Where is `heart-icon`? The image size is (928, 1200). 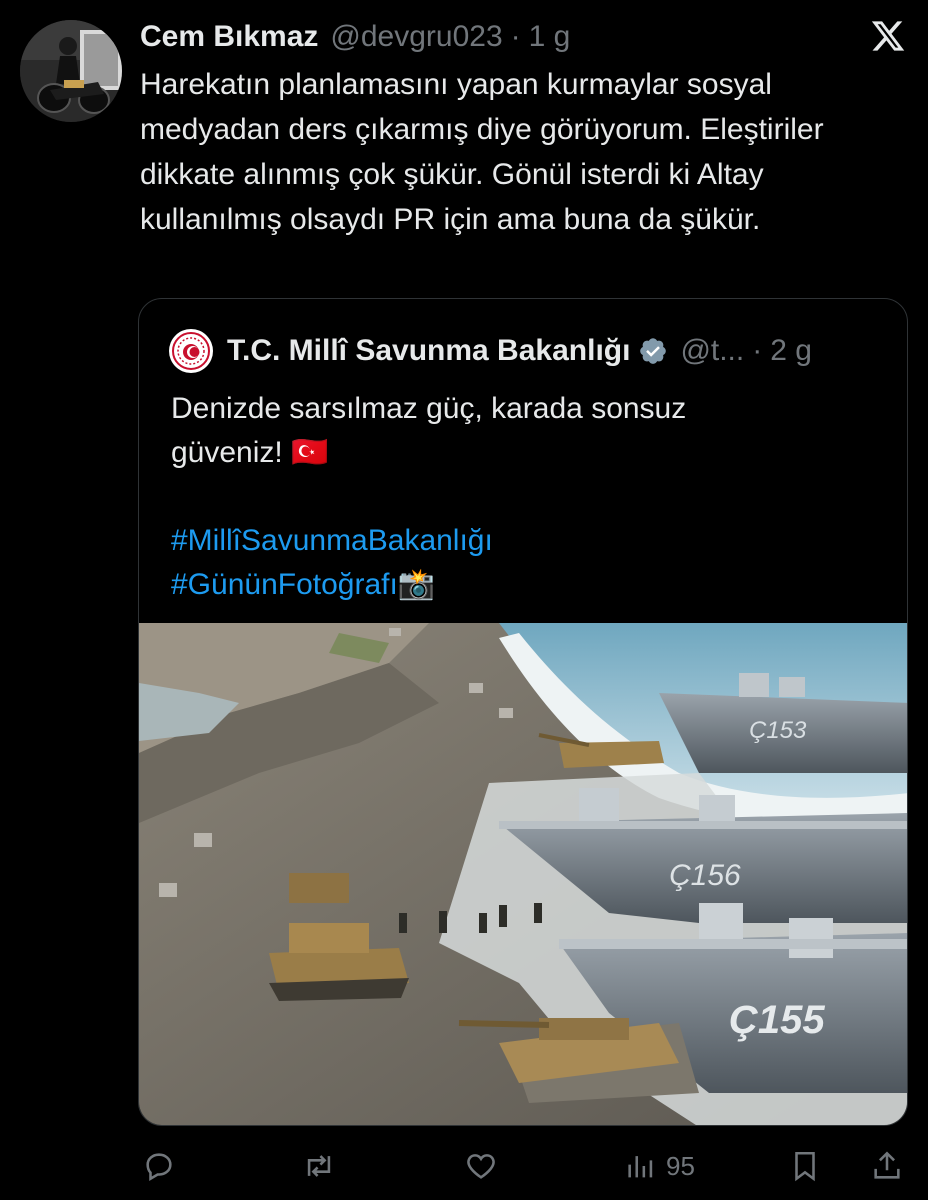 heart-icon is located at coordinates (481, 1166).